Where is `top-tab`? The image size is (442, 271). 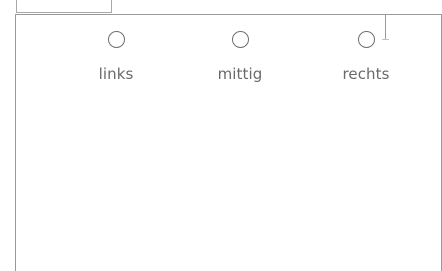
top-tab is located at coordinates (64, 6).